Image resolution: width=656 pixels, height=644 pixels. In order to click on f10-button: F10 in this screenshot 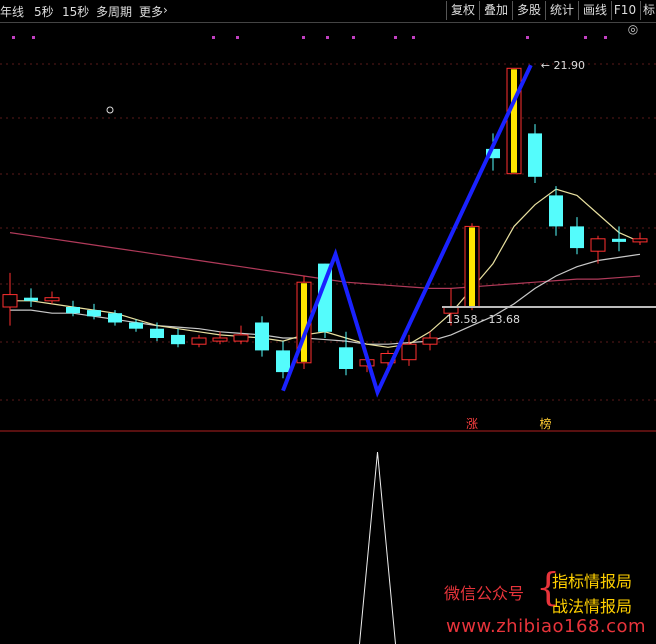, I will do `click(624, 10)`.